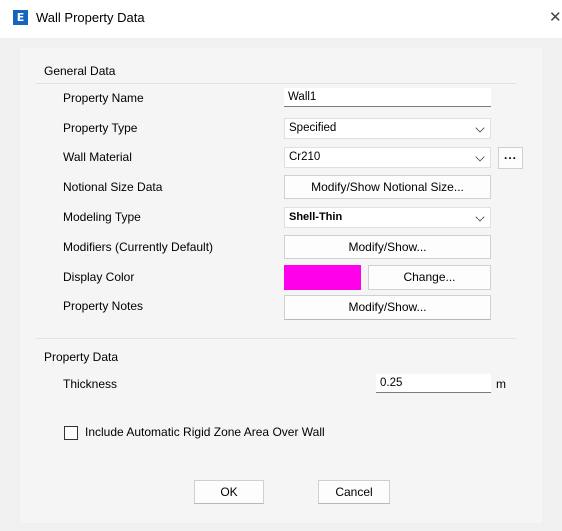  Describe the element at coordinates (99, 277) in the screenshot. I see `display-color-label: Display Color` at that location.